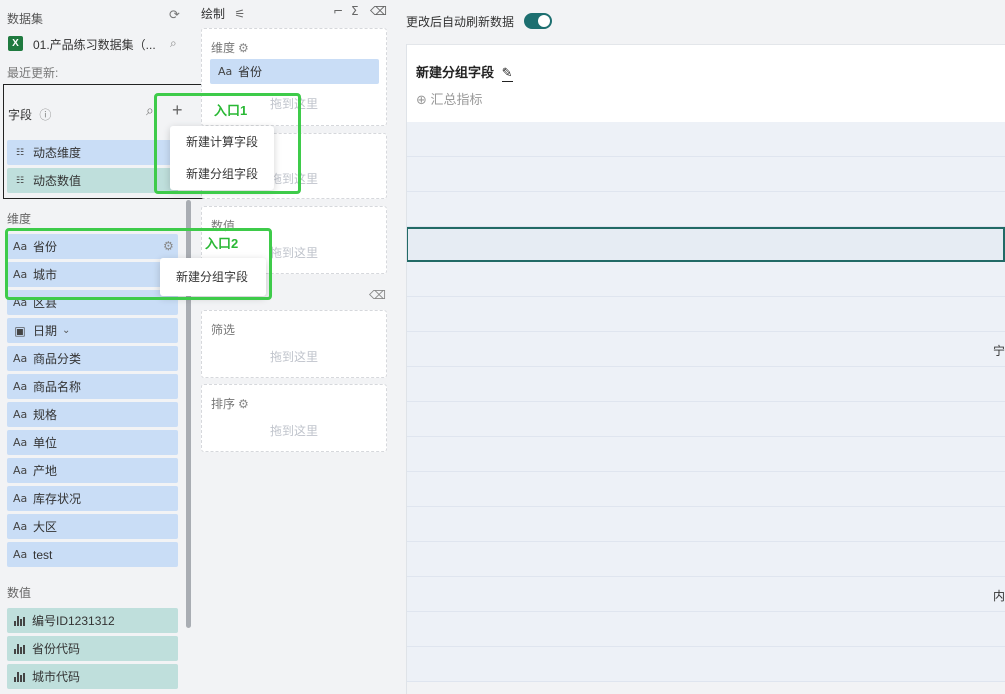 Image resolution: width=1005 pixels, height=694 pixels. Describe the element at coordinates (45, 331) in the screenshot. I see `field-label: 日期` at that location.